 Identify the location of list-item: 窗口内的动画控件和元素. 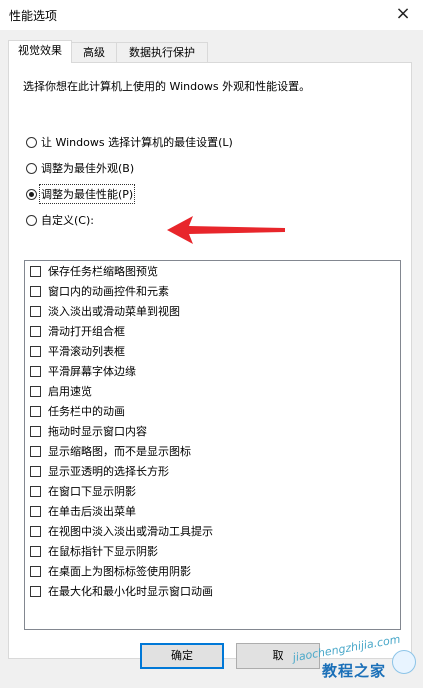
(212, 291).